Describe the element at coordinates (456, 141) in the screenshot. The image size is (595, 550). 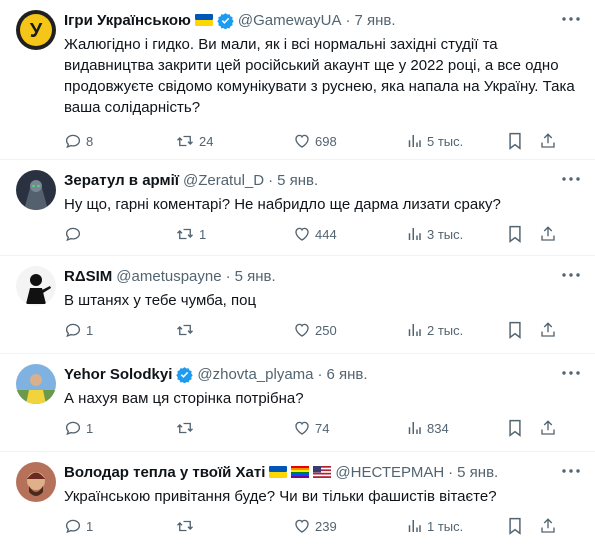
I see `views-button: 5 тыс.` at that location.